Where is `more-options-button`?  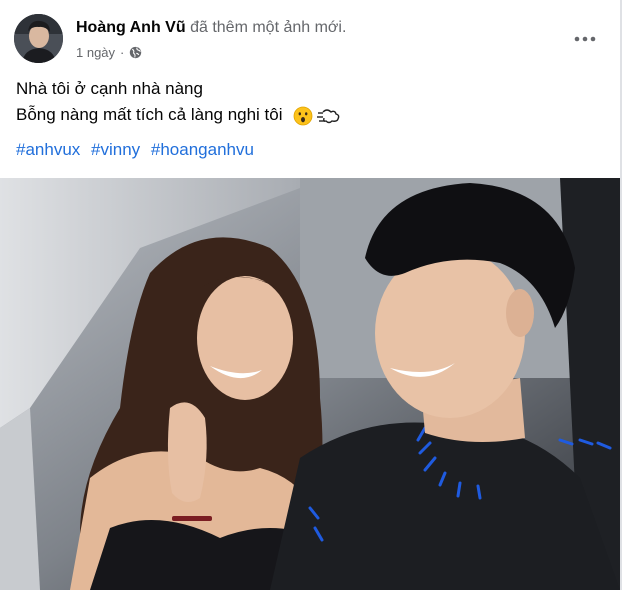 more-options-button is located at coordinates (585, 39).